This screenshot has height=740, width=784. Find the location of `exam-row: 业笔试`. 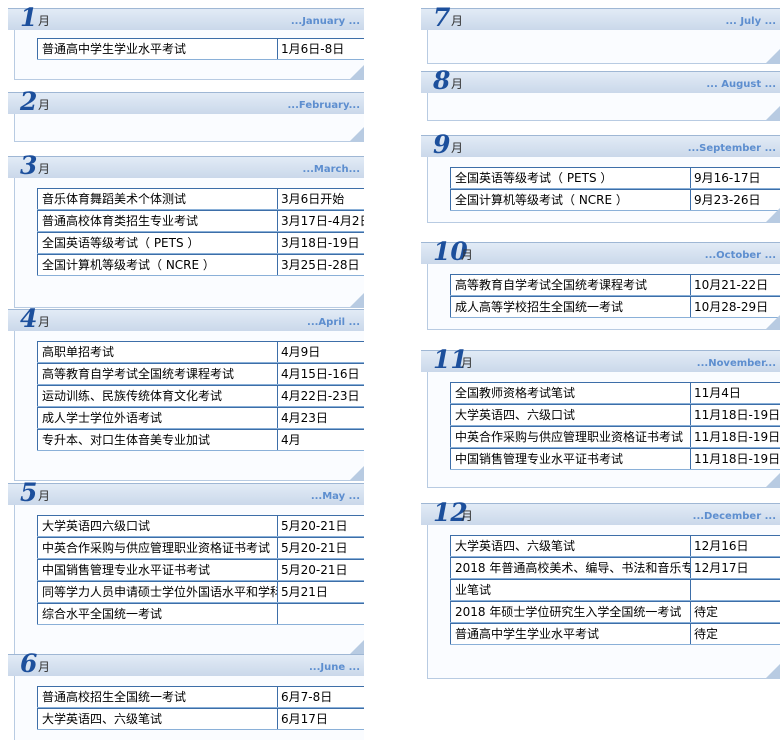

exam-row: 业笔试 is located at coordinates (615, 590).